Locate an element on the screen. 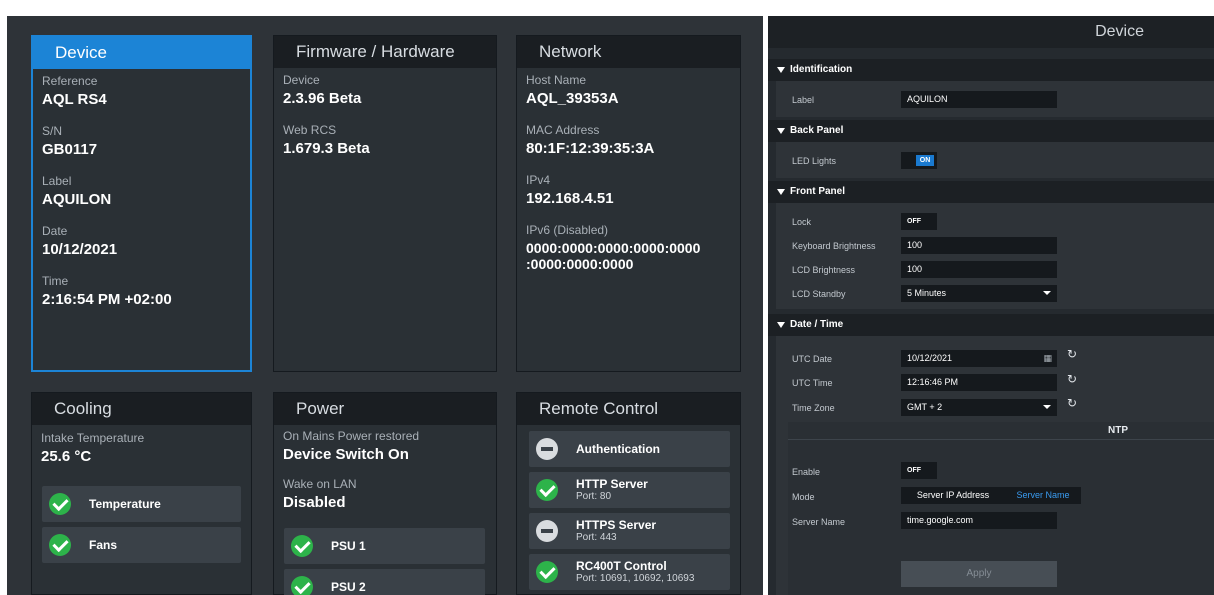  field-label: Reference is located at coordinates (70, 81).